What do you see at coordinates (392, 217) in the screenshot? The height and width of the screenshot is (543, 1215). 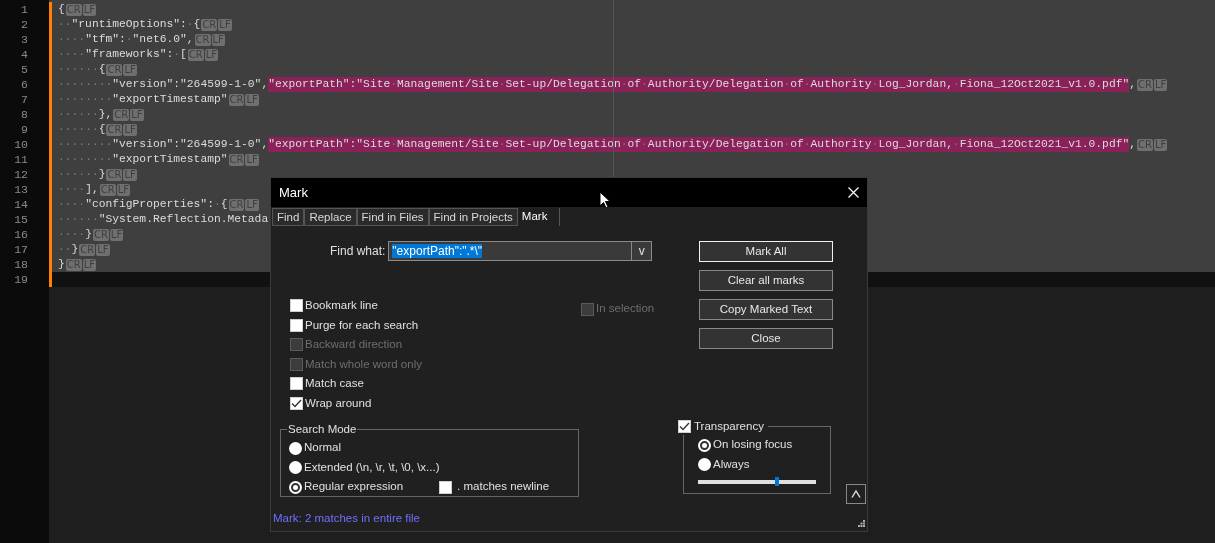 I see `tab: Find in Files` at bounding box center [392, 217].